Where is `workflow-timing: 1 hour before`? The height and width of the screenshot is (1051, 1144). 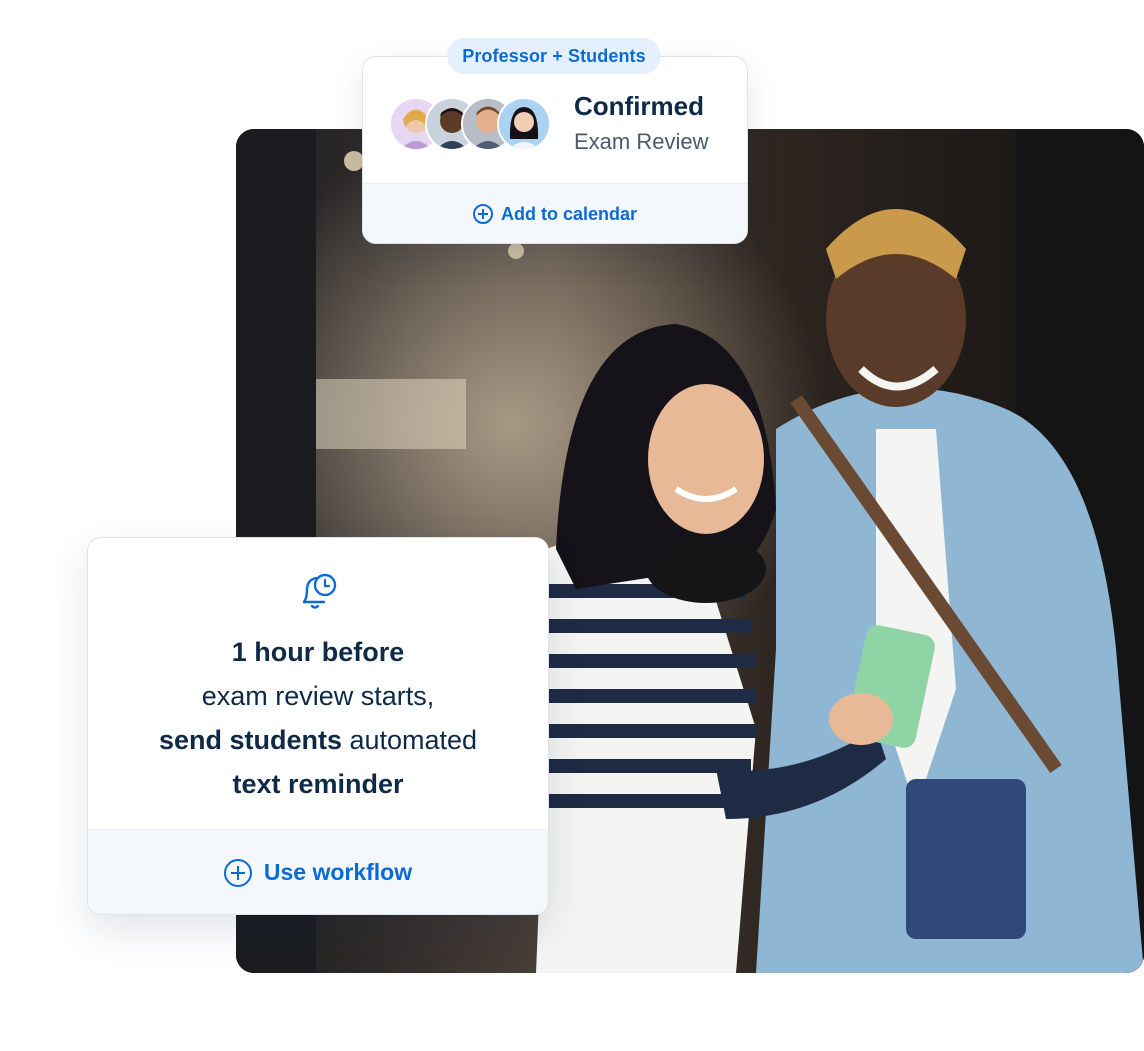 workflow-timing: 1 hour before is located at coordinates (318, 652).